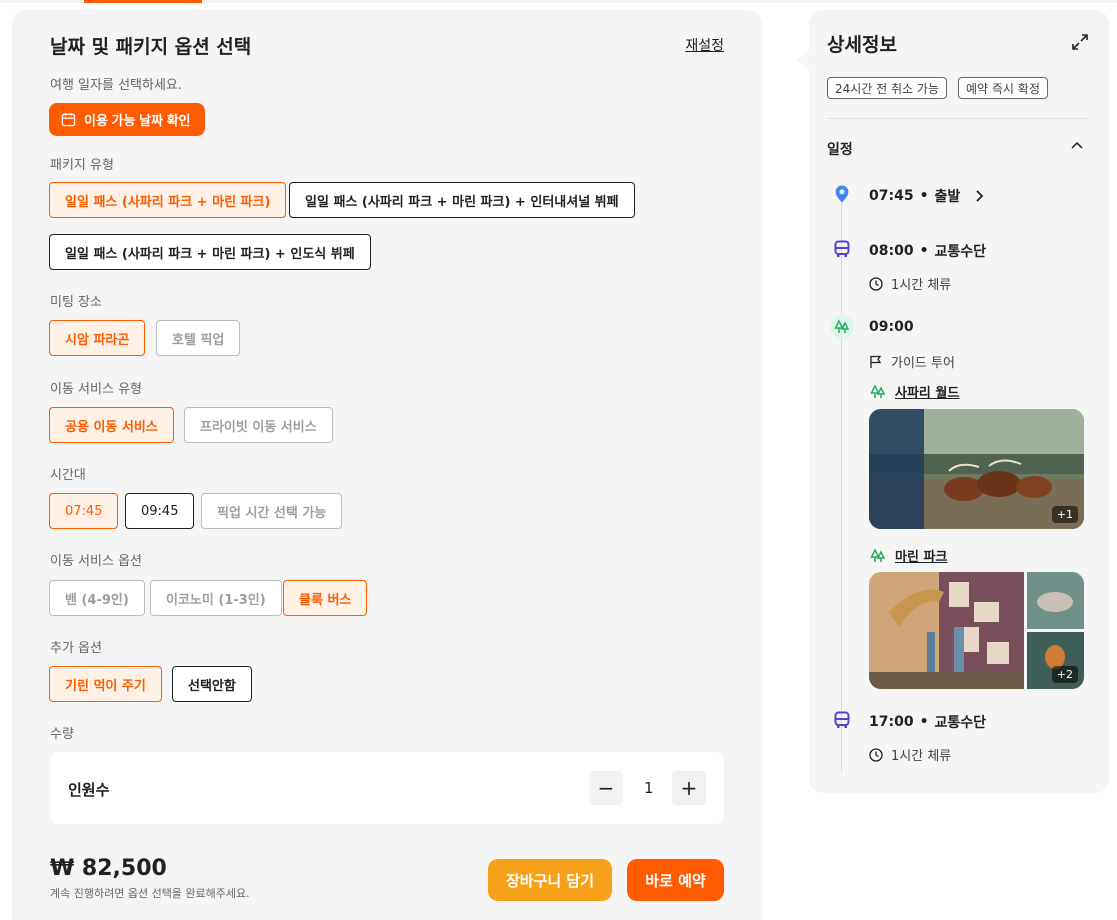 The height and width of the screenshot is (920, 1117). I want to click on schedule-item-2: 08:00 • 교통수단, so click(927, 251).